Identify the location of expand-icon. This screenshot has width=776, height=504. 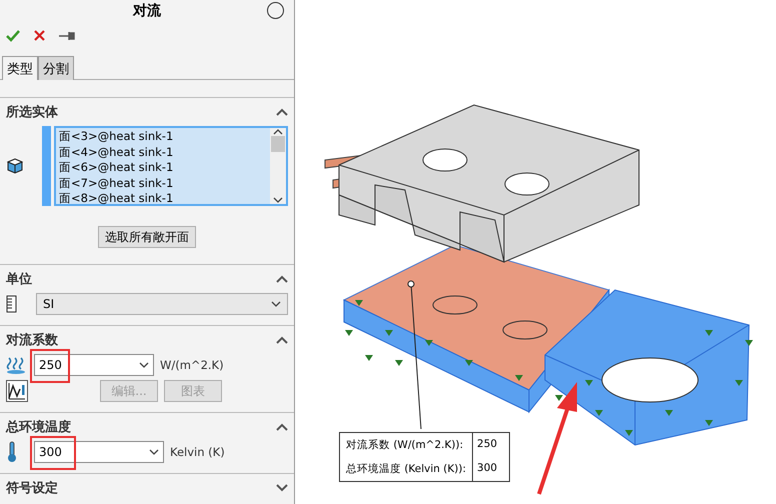
(282, 488).